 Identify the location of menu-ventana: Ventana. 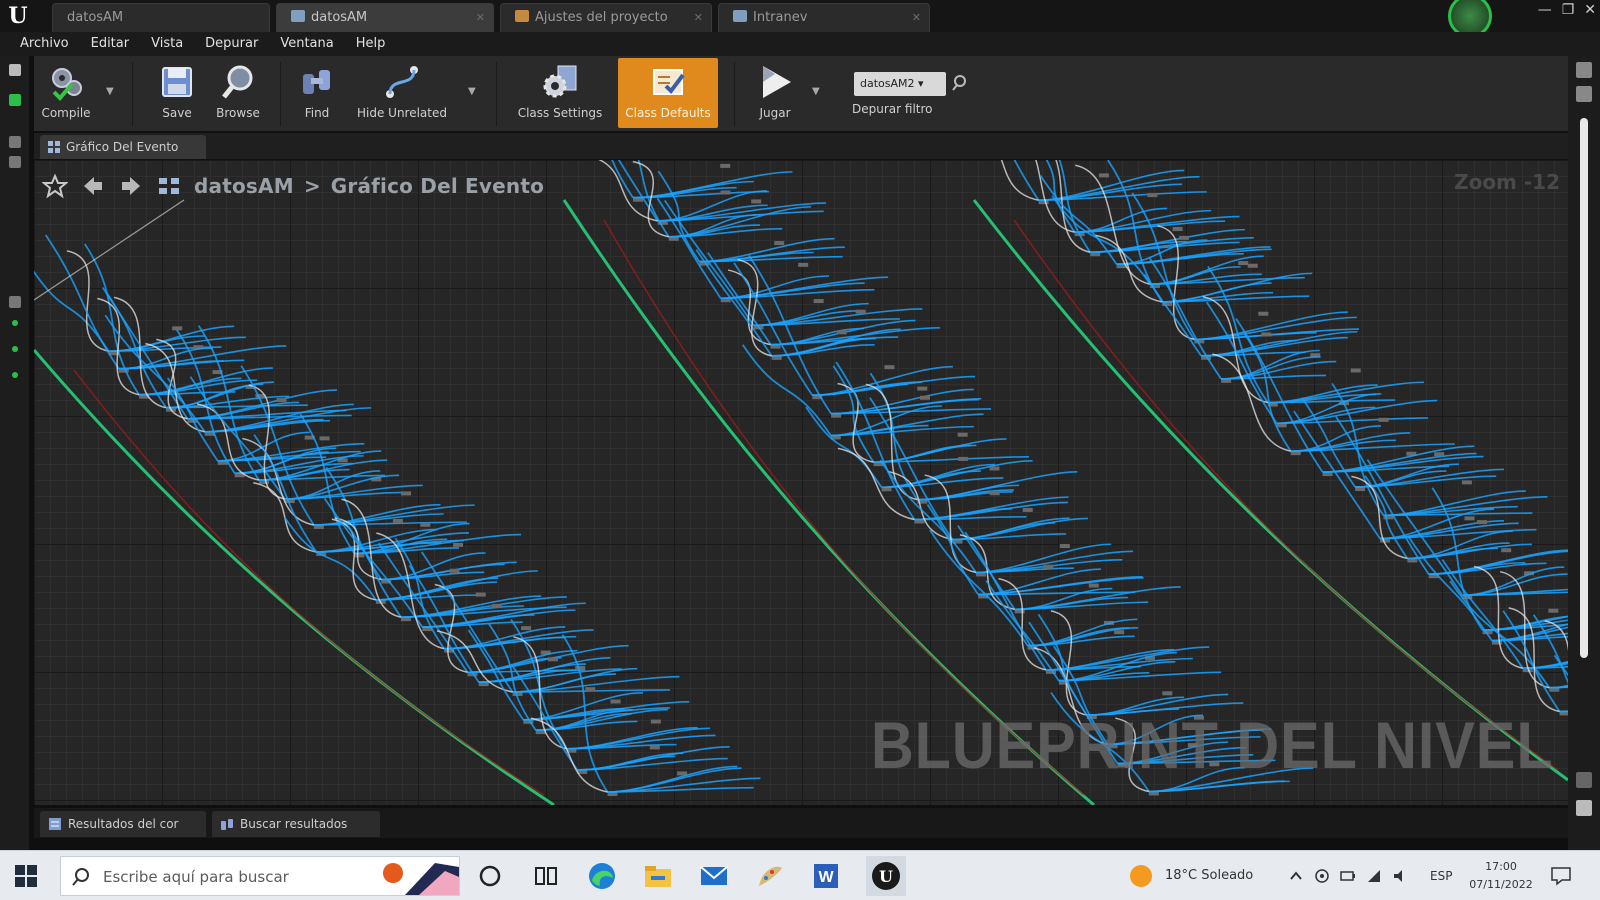
(306, 44).